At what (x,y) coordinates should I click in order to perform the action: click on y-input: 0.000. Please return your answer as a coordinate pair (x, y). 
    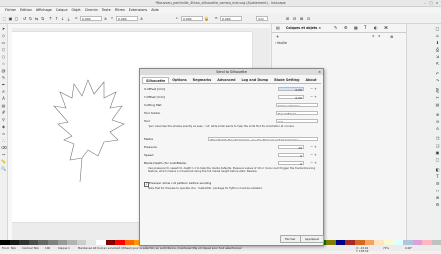
    Looking at the image, I should click on (127, 18).